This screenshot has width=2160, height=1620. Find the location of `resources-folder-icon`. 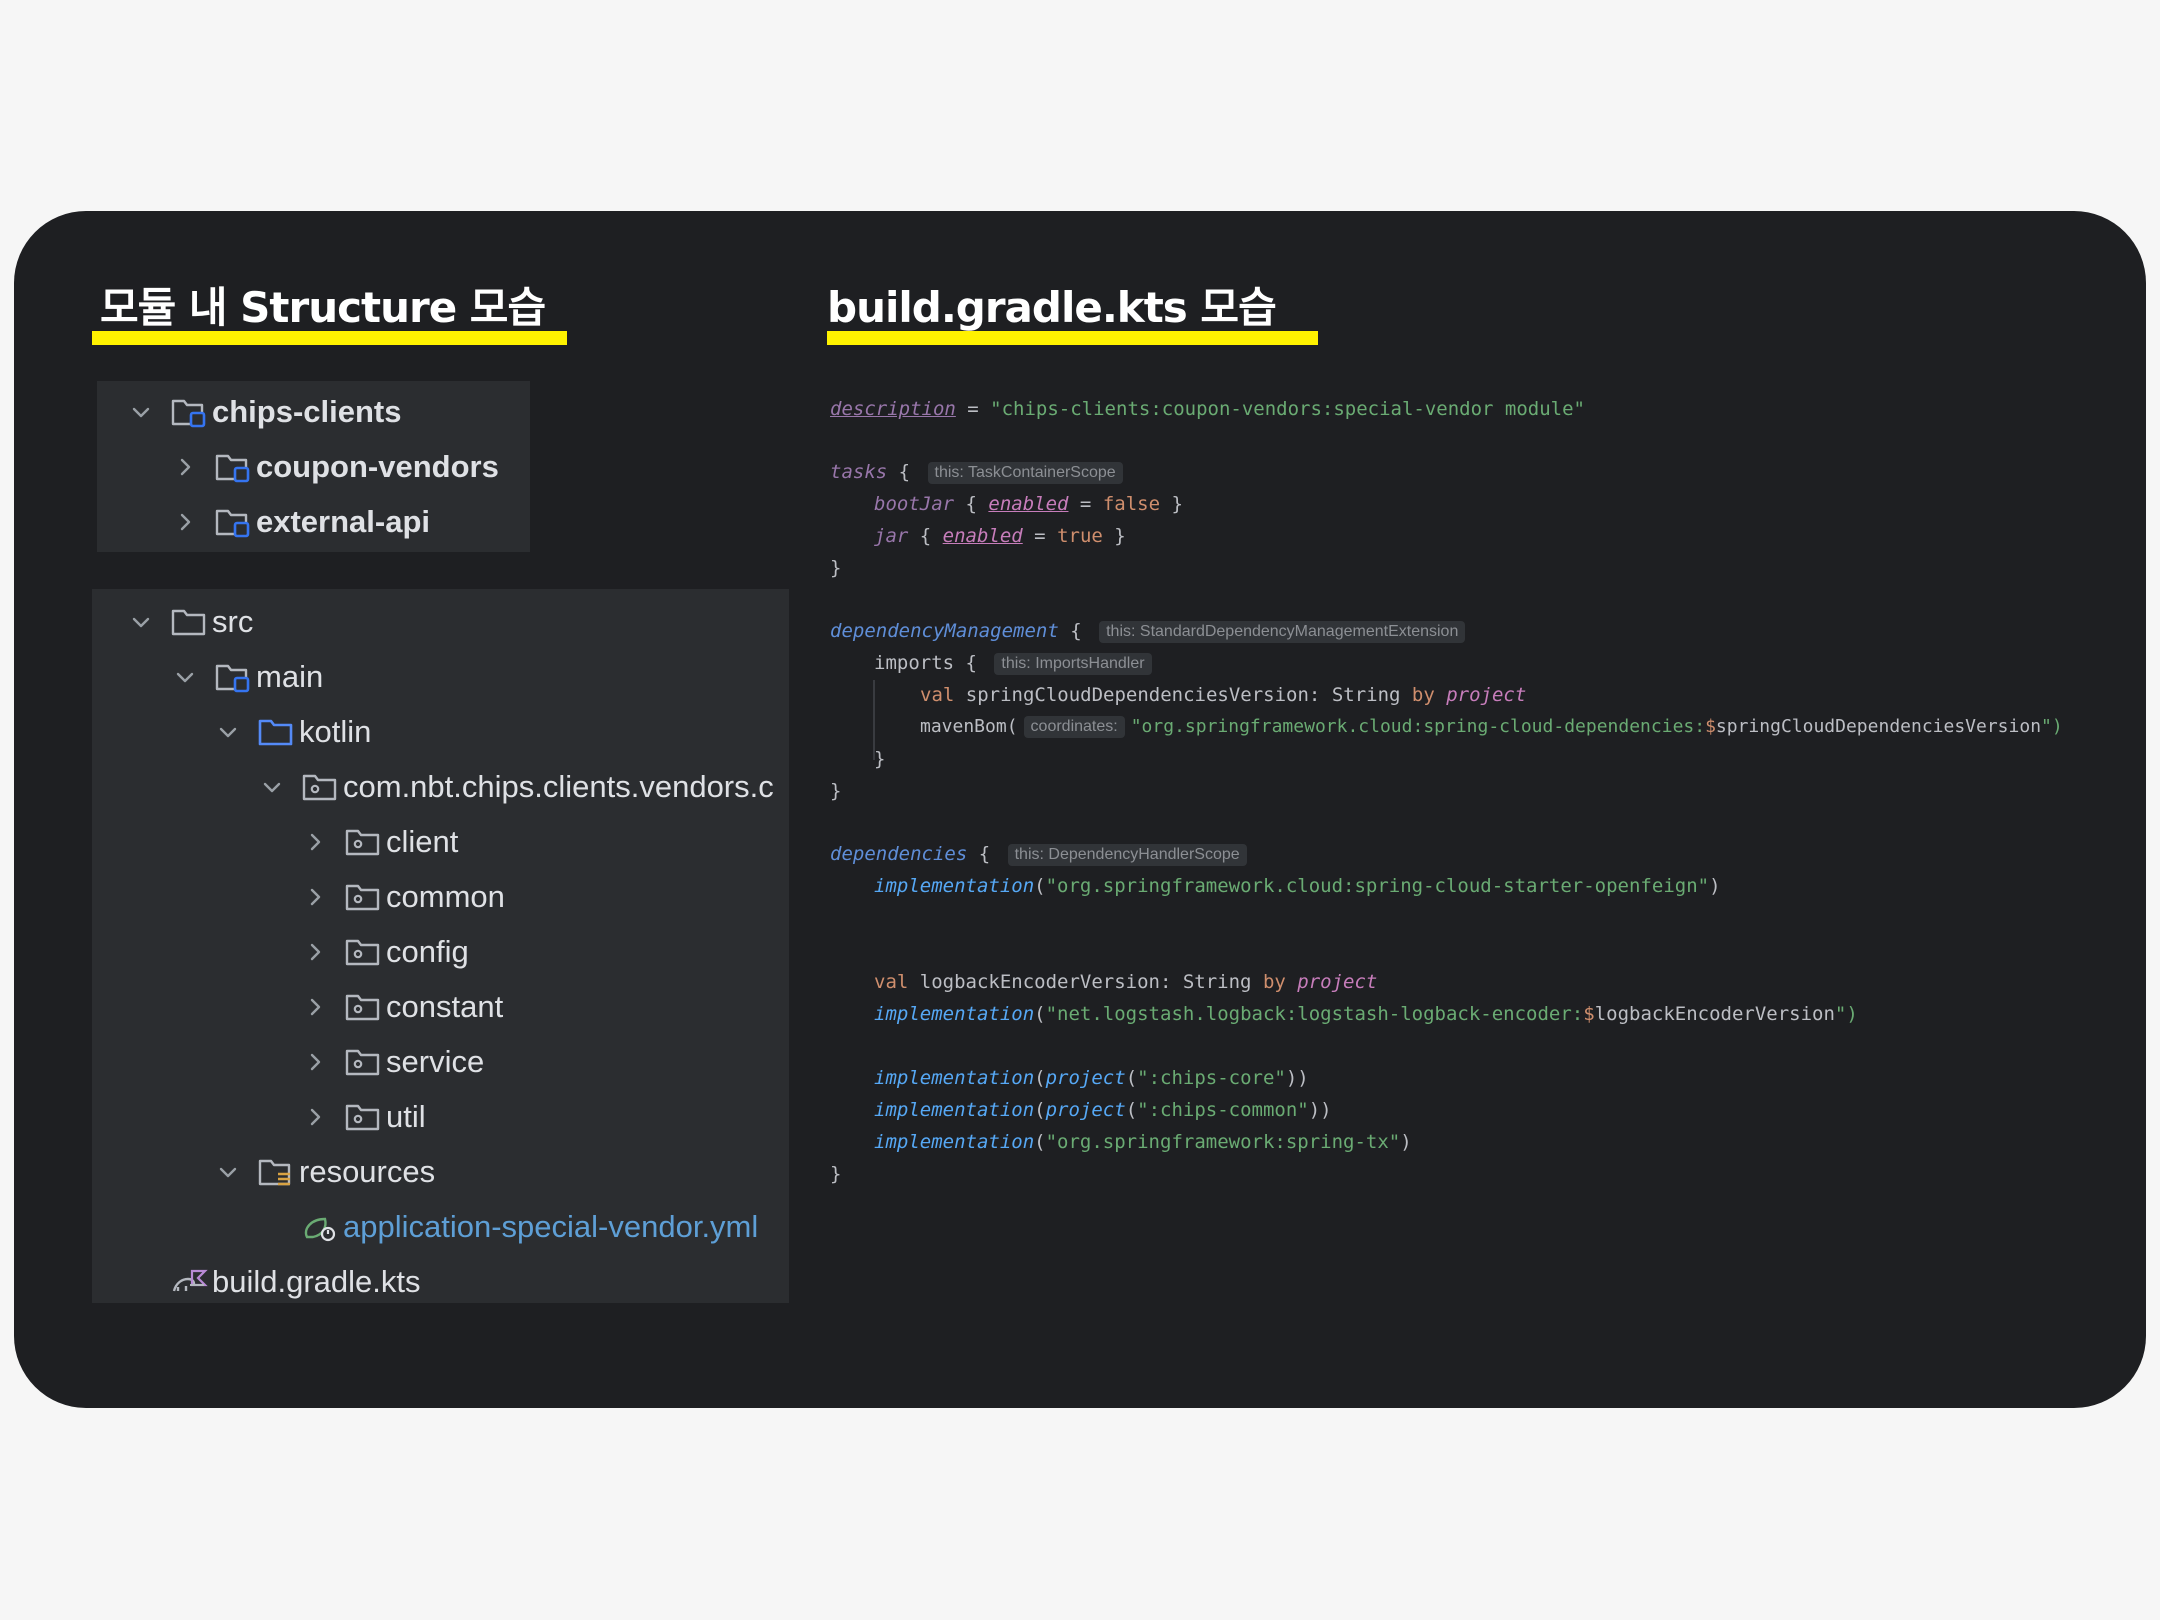

resources-folder-icon is located at coordinates (276, 1172).